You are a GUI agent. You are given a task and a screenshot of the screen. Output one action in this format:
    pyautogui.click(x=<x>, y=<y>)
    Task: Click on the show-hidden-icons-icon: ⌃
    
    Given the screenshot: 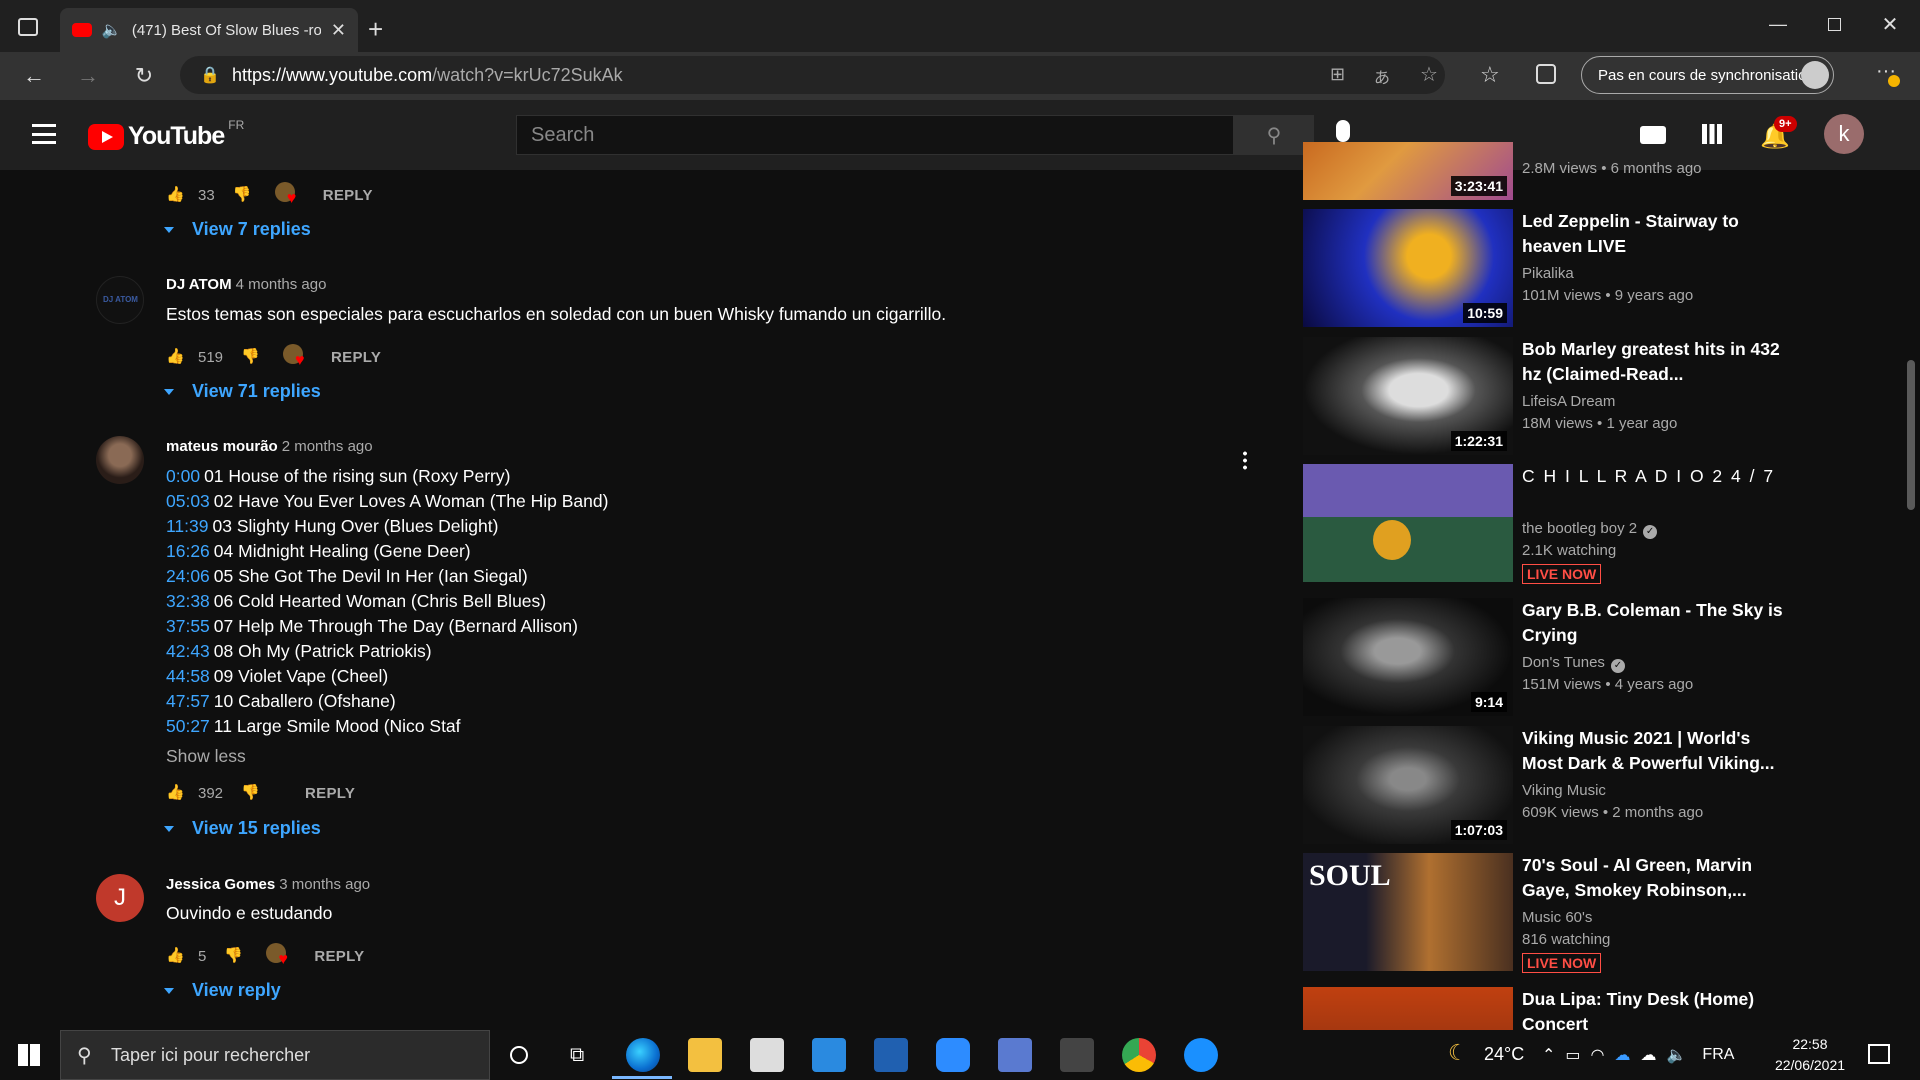 What is the action you would take?
    pyautogui.click(x=1548, y=1055)
    